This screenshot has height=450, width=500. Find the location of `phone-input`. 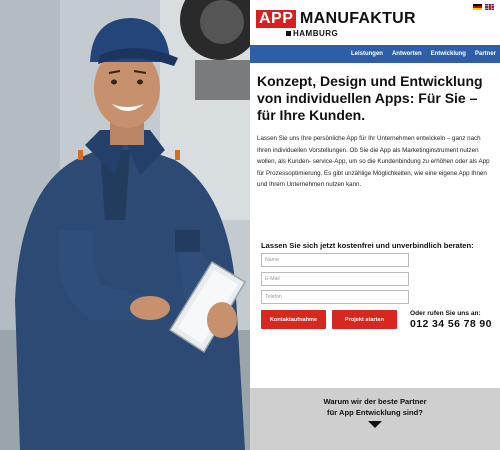

phone-input is located at coordinates (335, 297).